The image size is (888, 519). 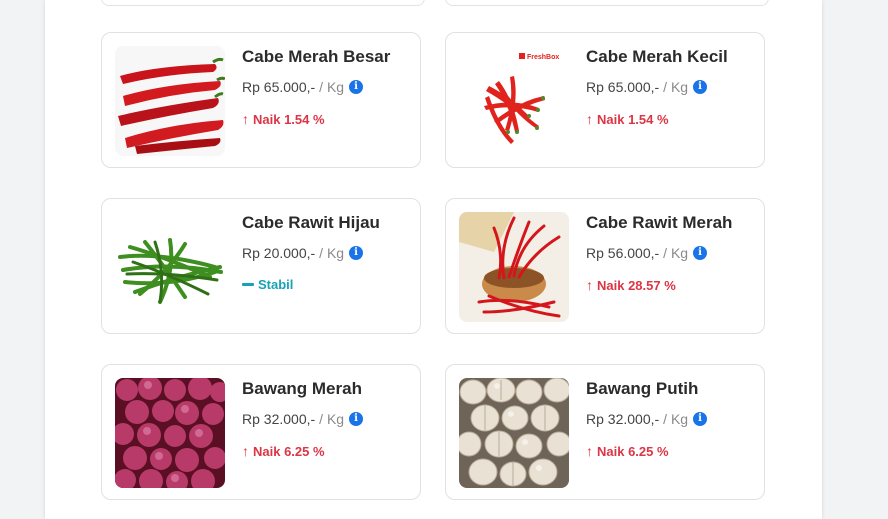 I want to click on price-value: Rp 56.000,-, so click(x=623, y=253).